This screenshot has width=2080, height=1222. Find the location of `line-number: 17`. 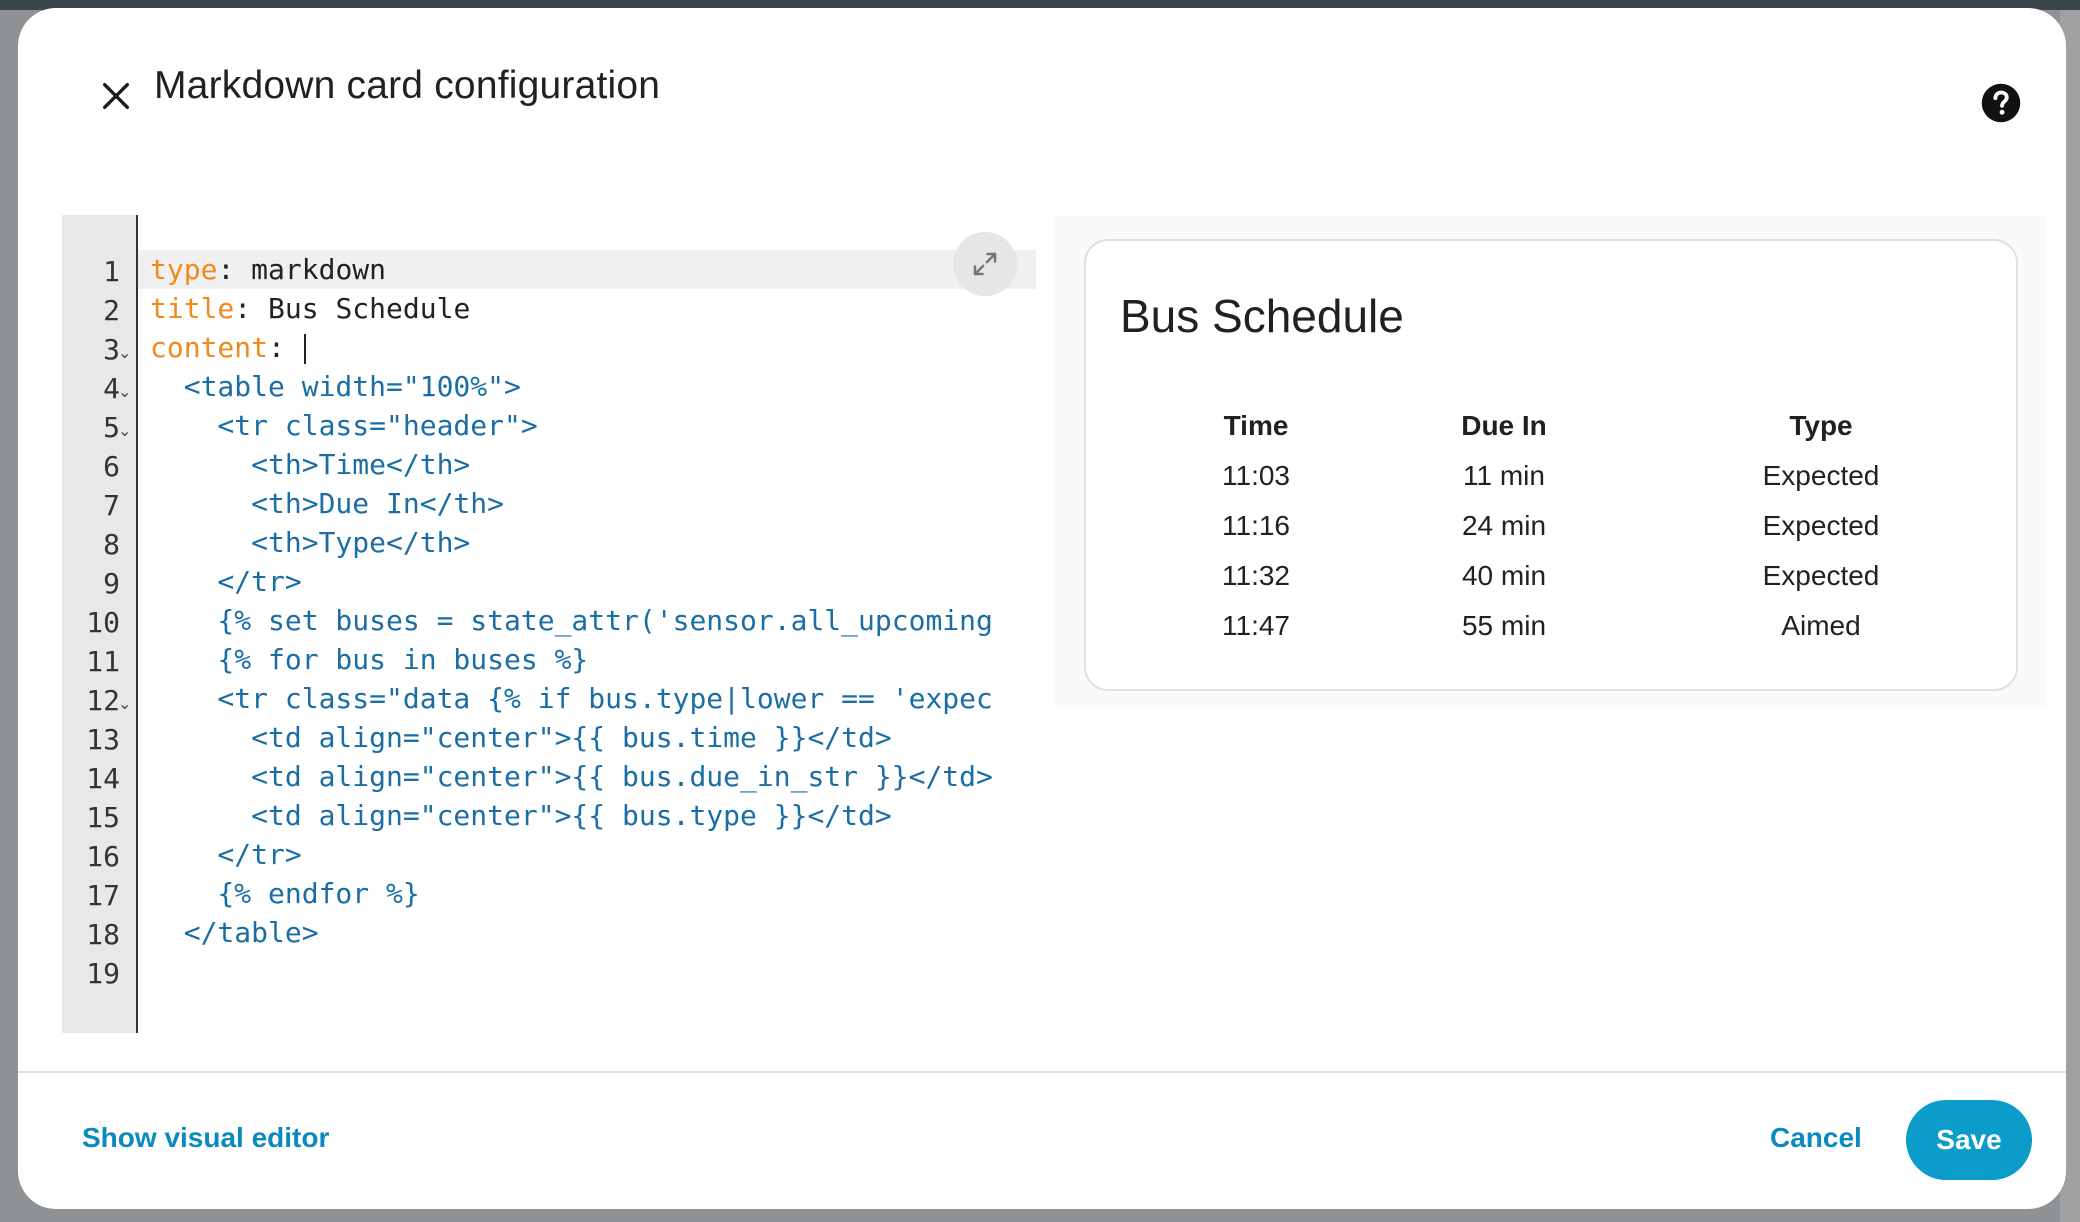

line-number: 17 is located at coordinates (103, 895).